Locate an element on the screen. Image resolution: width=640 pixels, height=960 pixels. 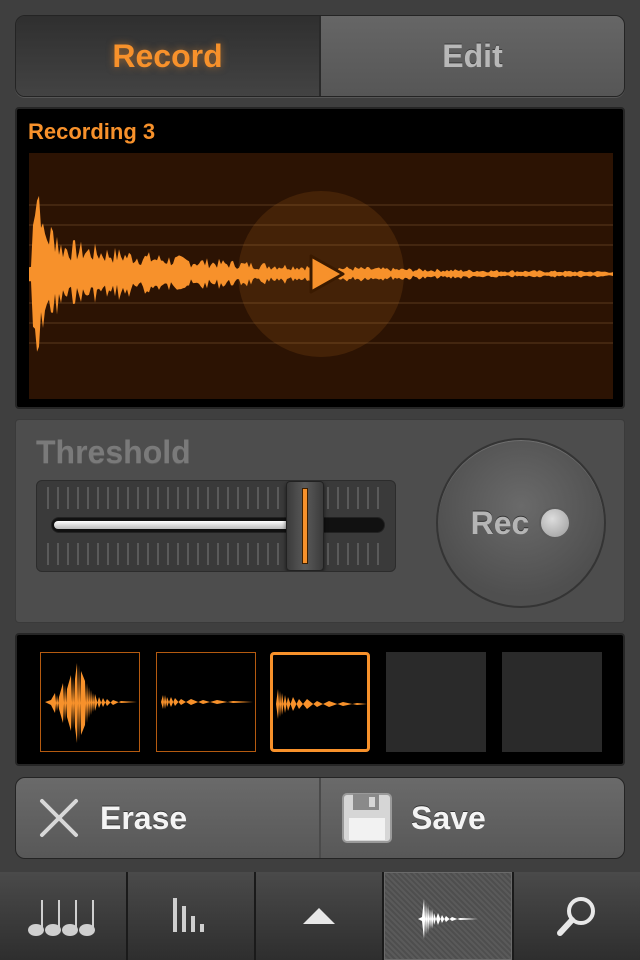
erase-label: Erase is located at coordinates (144, 817).